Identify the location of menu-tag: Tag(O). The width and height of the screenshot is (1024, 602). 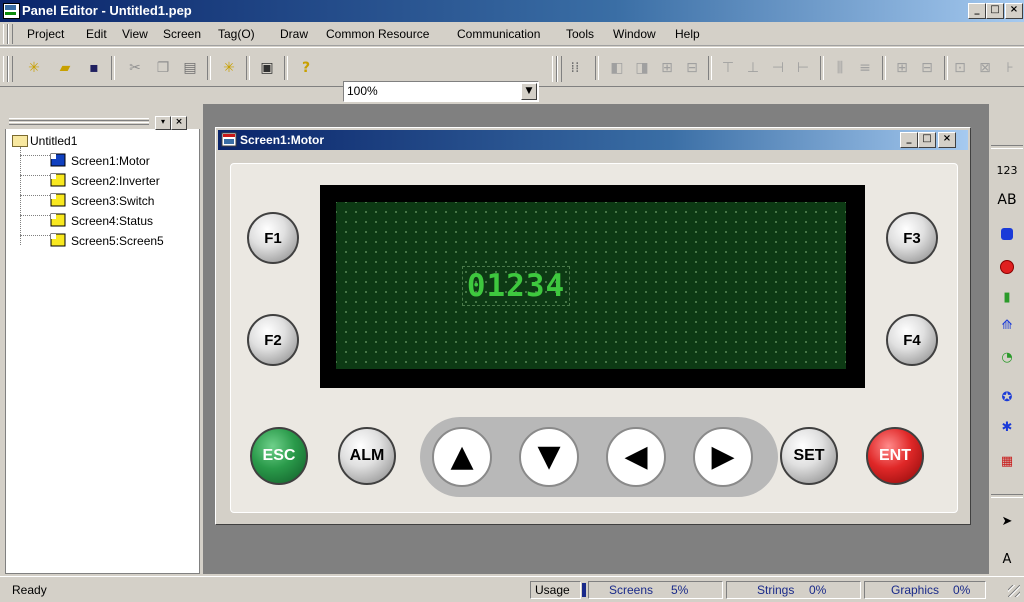
(236, 34).